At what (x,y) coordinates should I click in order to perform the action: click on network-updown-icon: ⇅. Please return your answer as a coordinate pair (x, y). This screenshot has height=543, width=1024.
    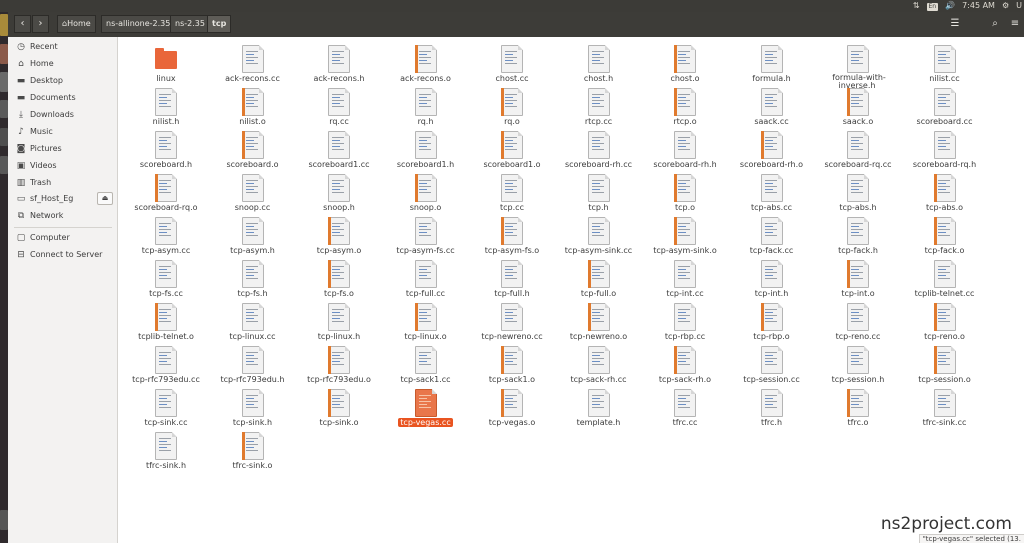
    Looking at the image, I should click on (916, 6).